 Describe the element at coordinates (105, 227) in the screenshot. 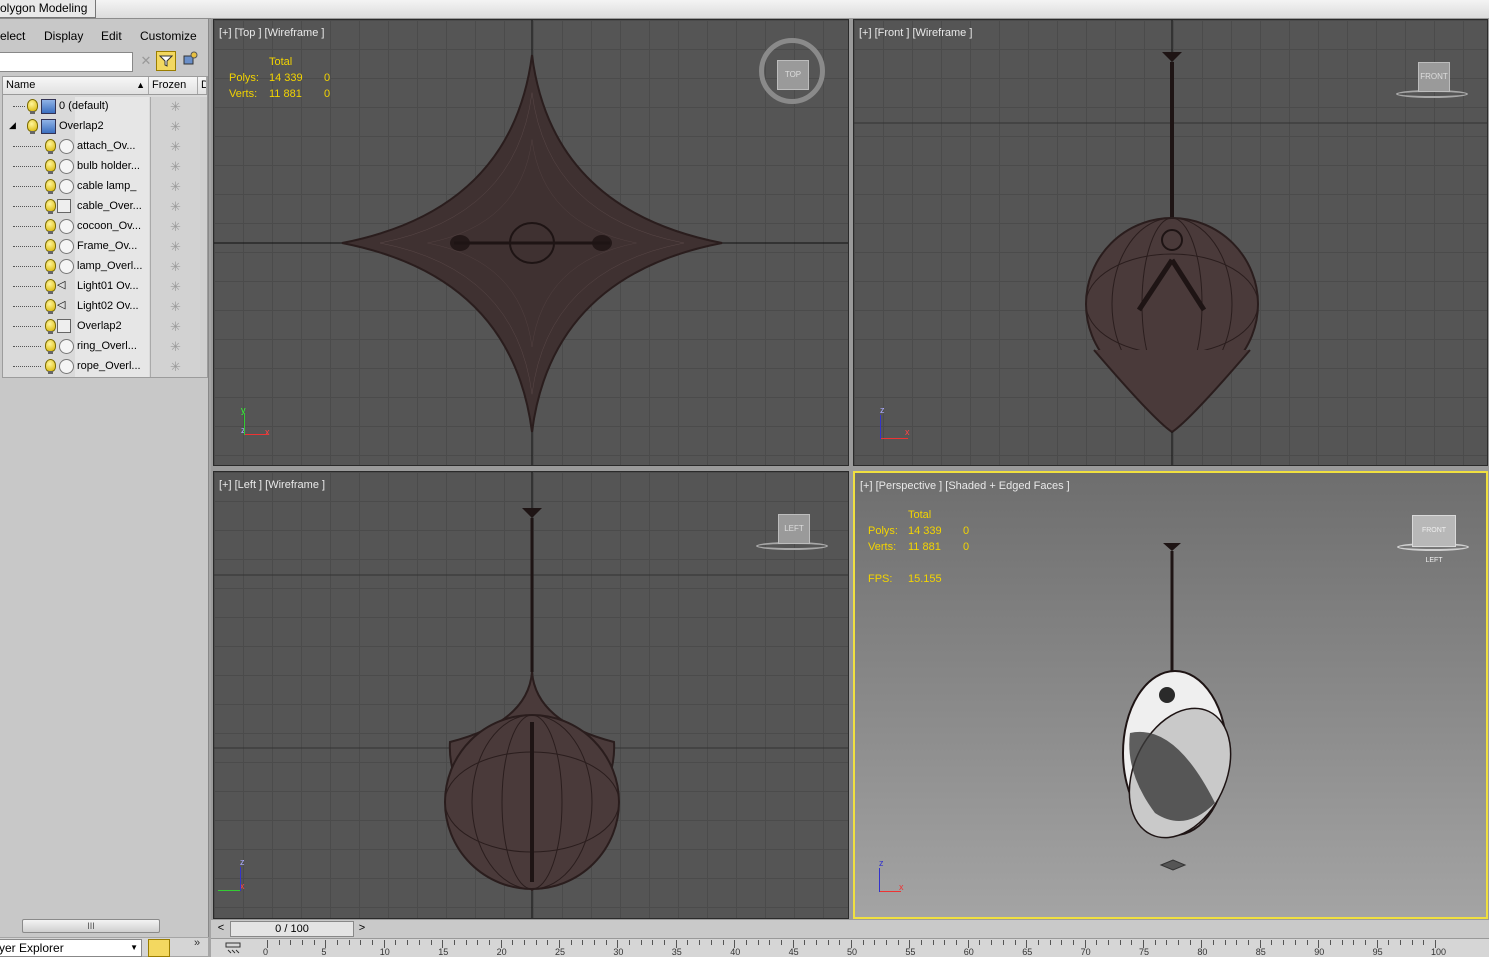

I see `table-row: cocoon_Ov... ✳` at that location.